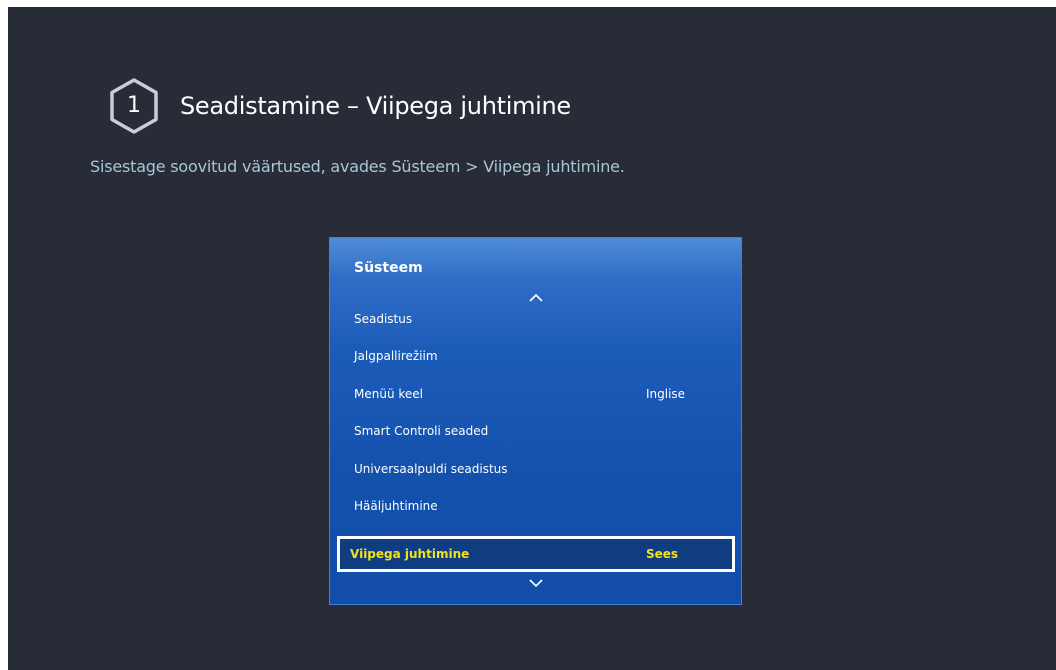 The image size is (1056, 670). What do you see at coordinates (666, 394) in the screenshot?
I see `menu-item-value: Inglise` at bounding box center [666, 394].